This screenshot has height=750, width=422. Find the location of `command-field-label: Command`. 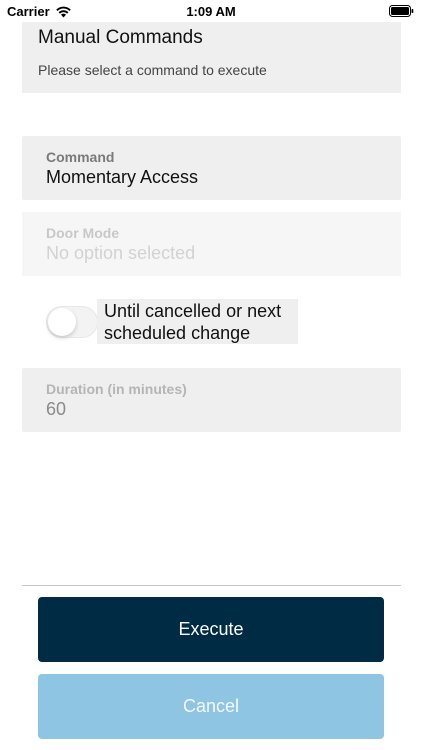

command-field-label: Command is located at coordinates (80, 157).